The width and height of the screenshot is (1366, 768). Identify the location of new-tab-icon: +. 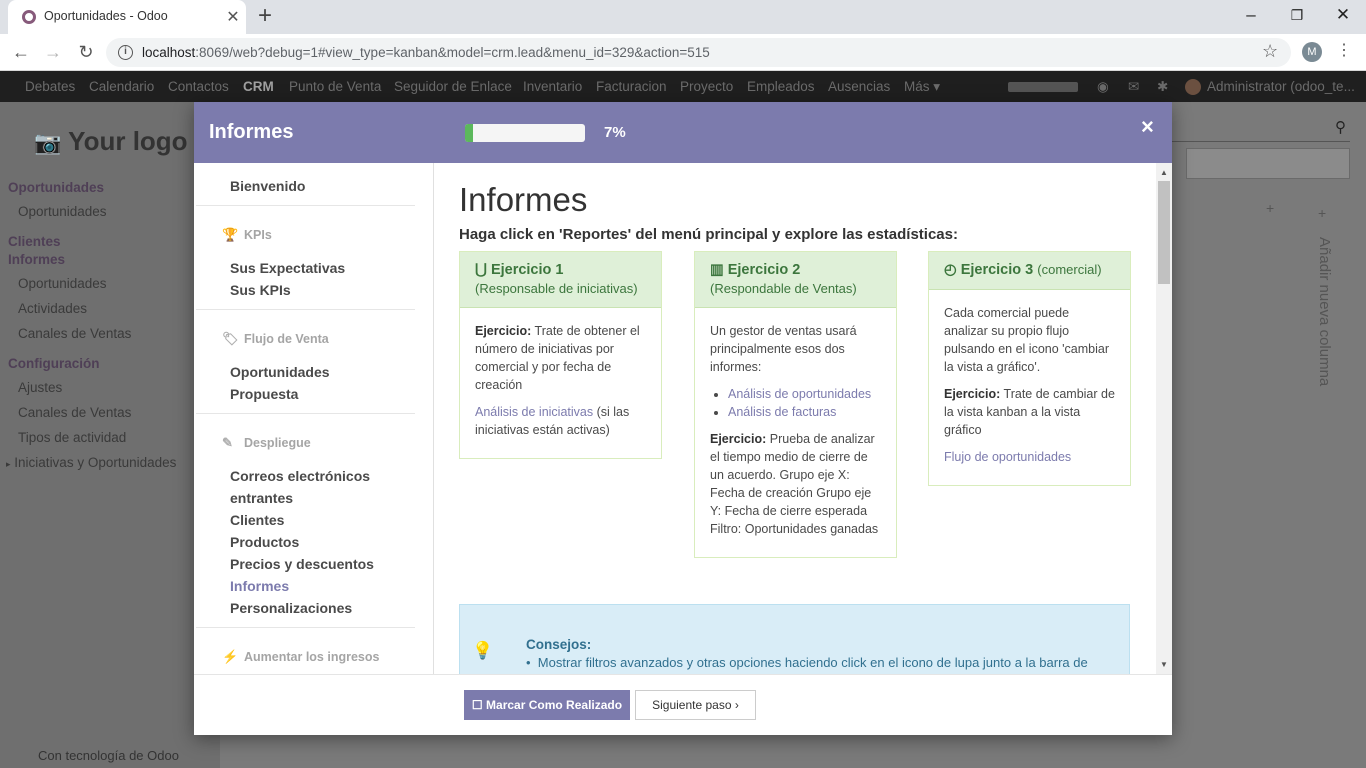
(265, 16).